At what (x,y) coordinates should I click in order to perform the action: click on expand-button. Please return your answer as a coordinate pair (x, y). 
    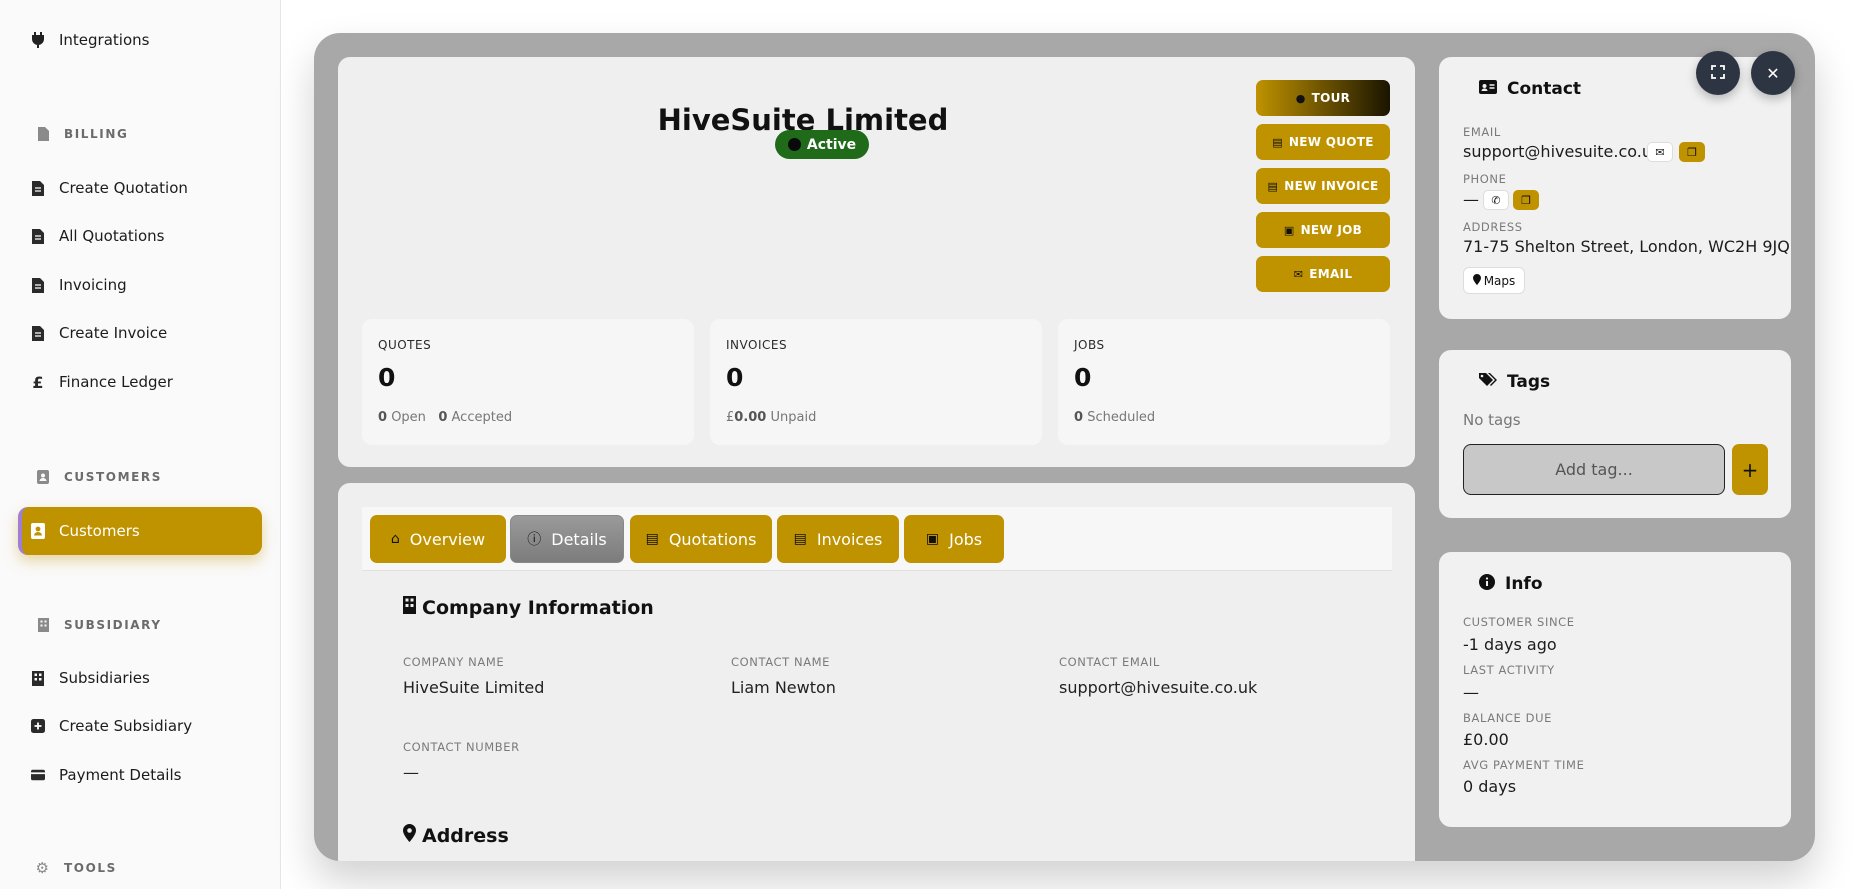
    Looking at the image, I should click on (1718, 73).